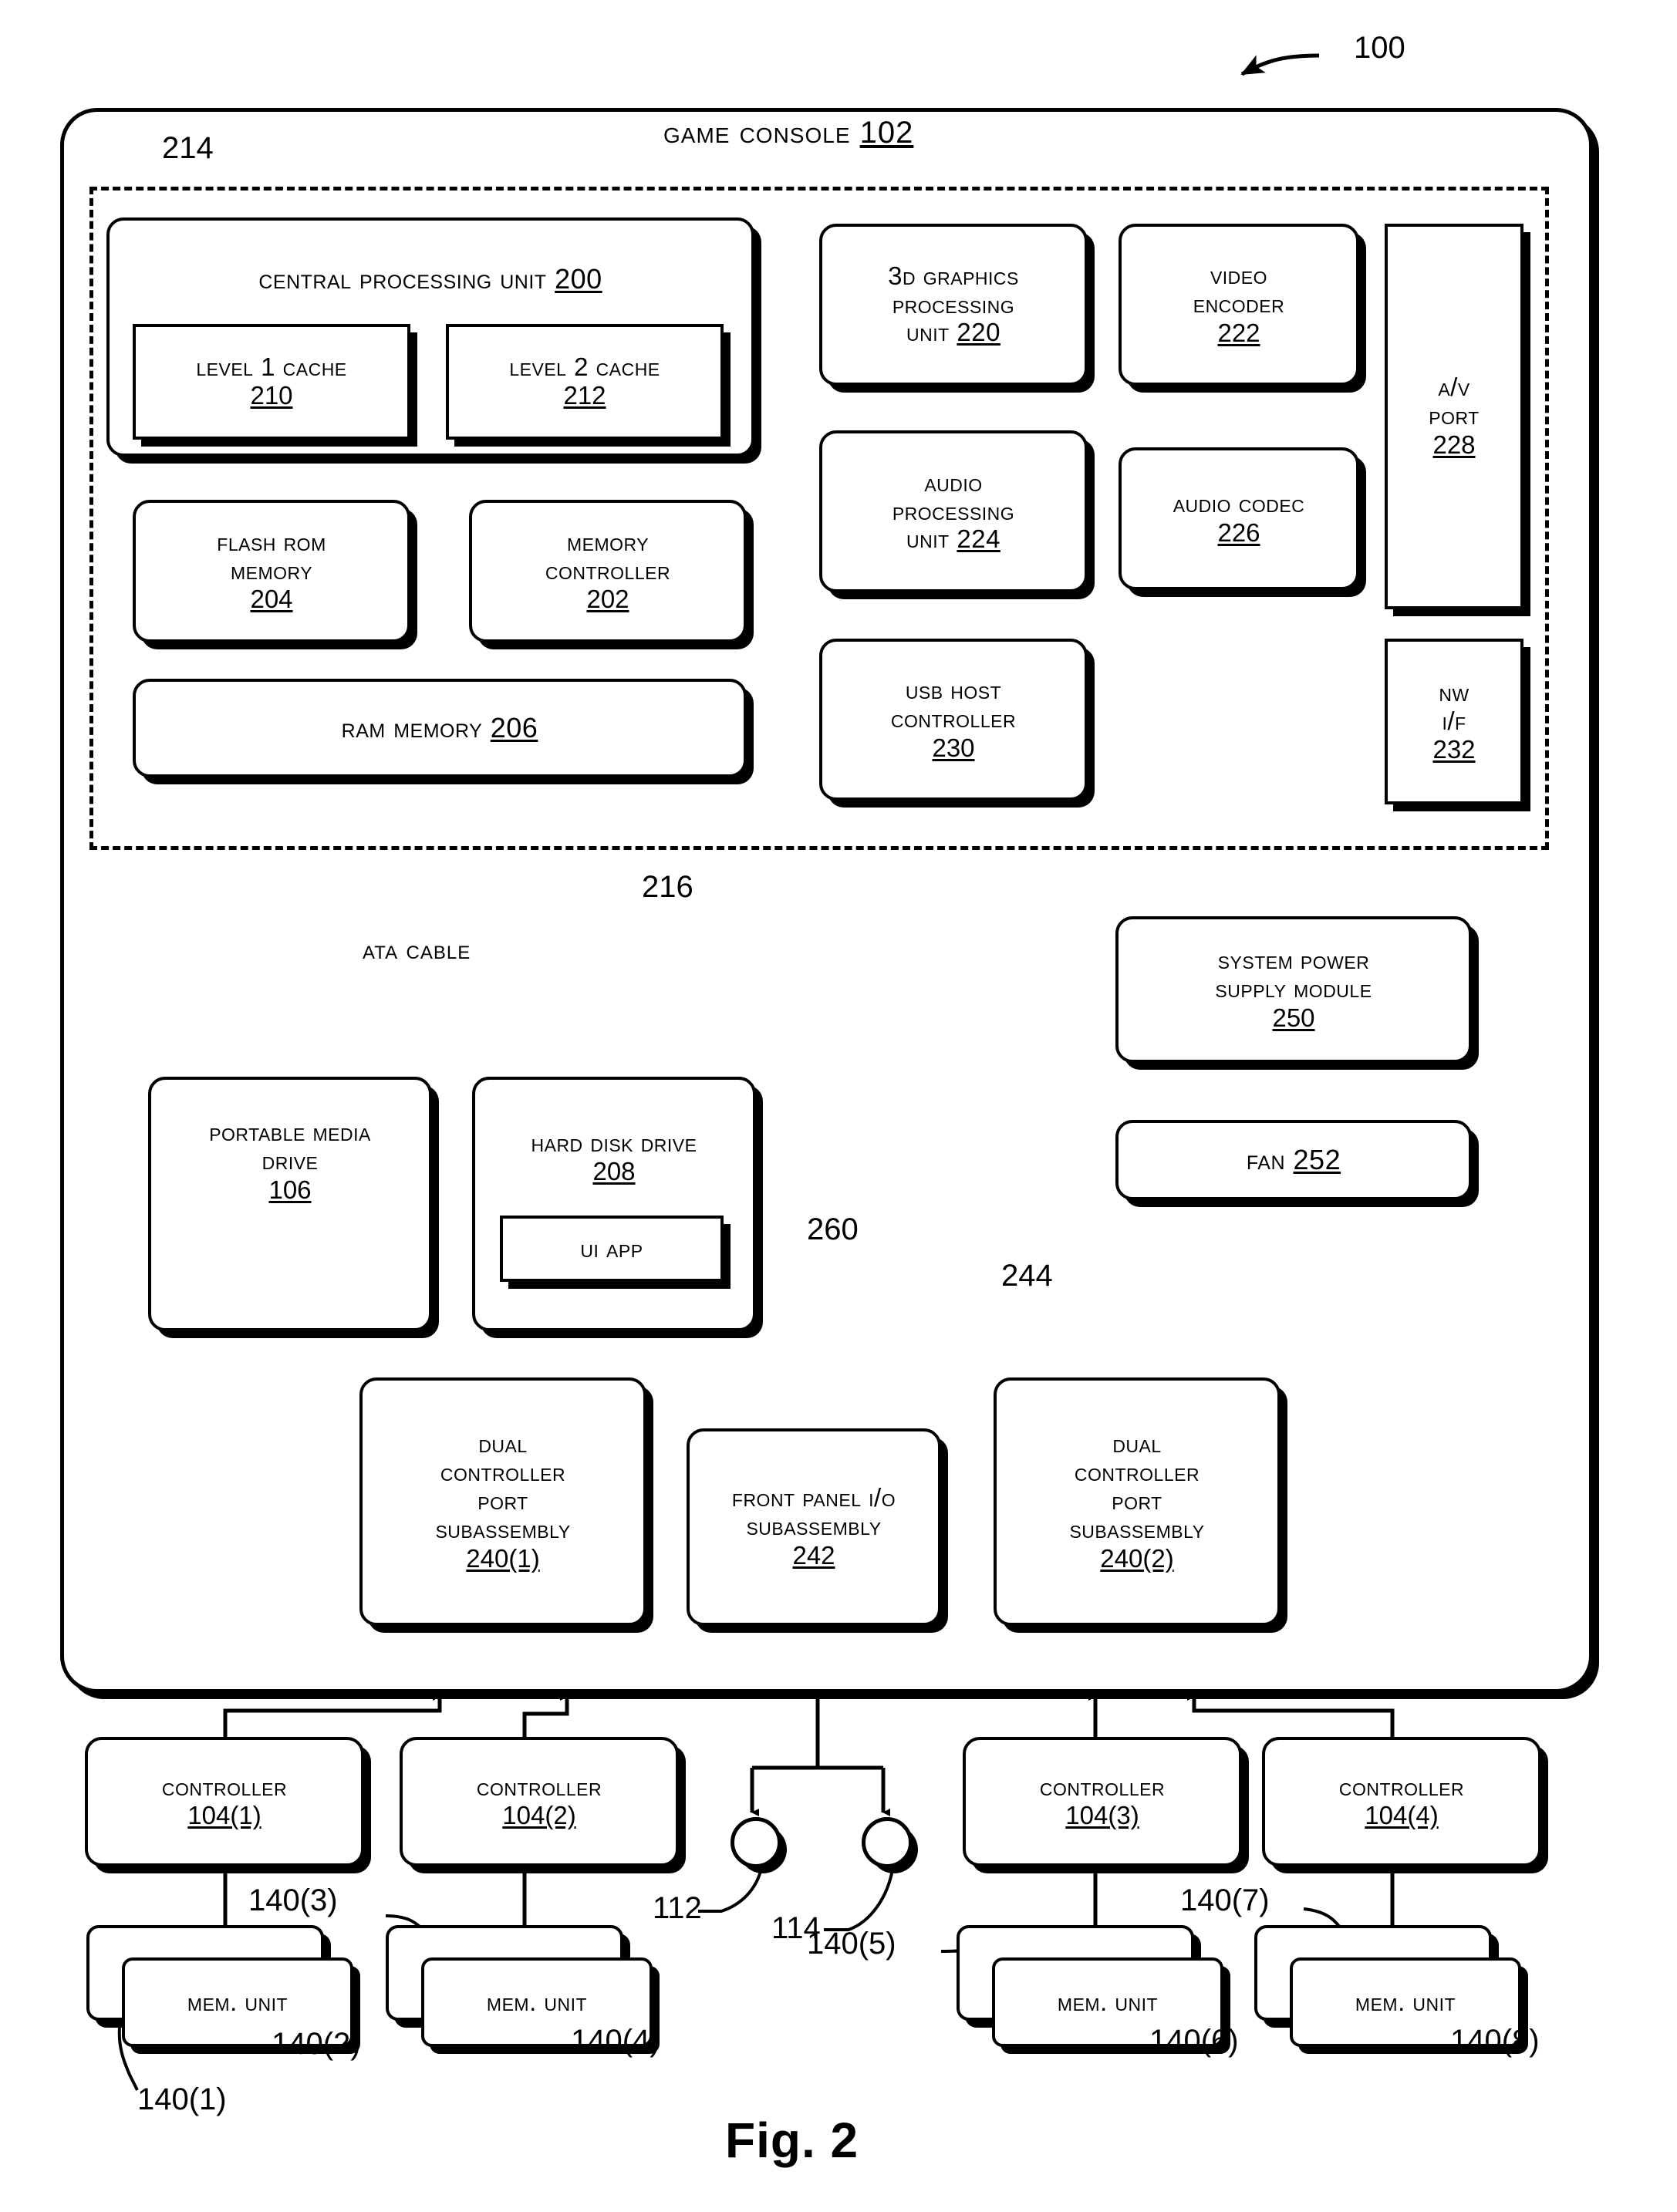 This screenshot has width=1677, height=2212. Describe the element at coordinates (1402, 1815) in the screenshot. I see `controller-4-ref: 104(4)` at that location.